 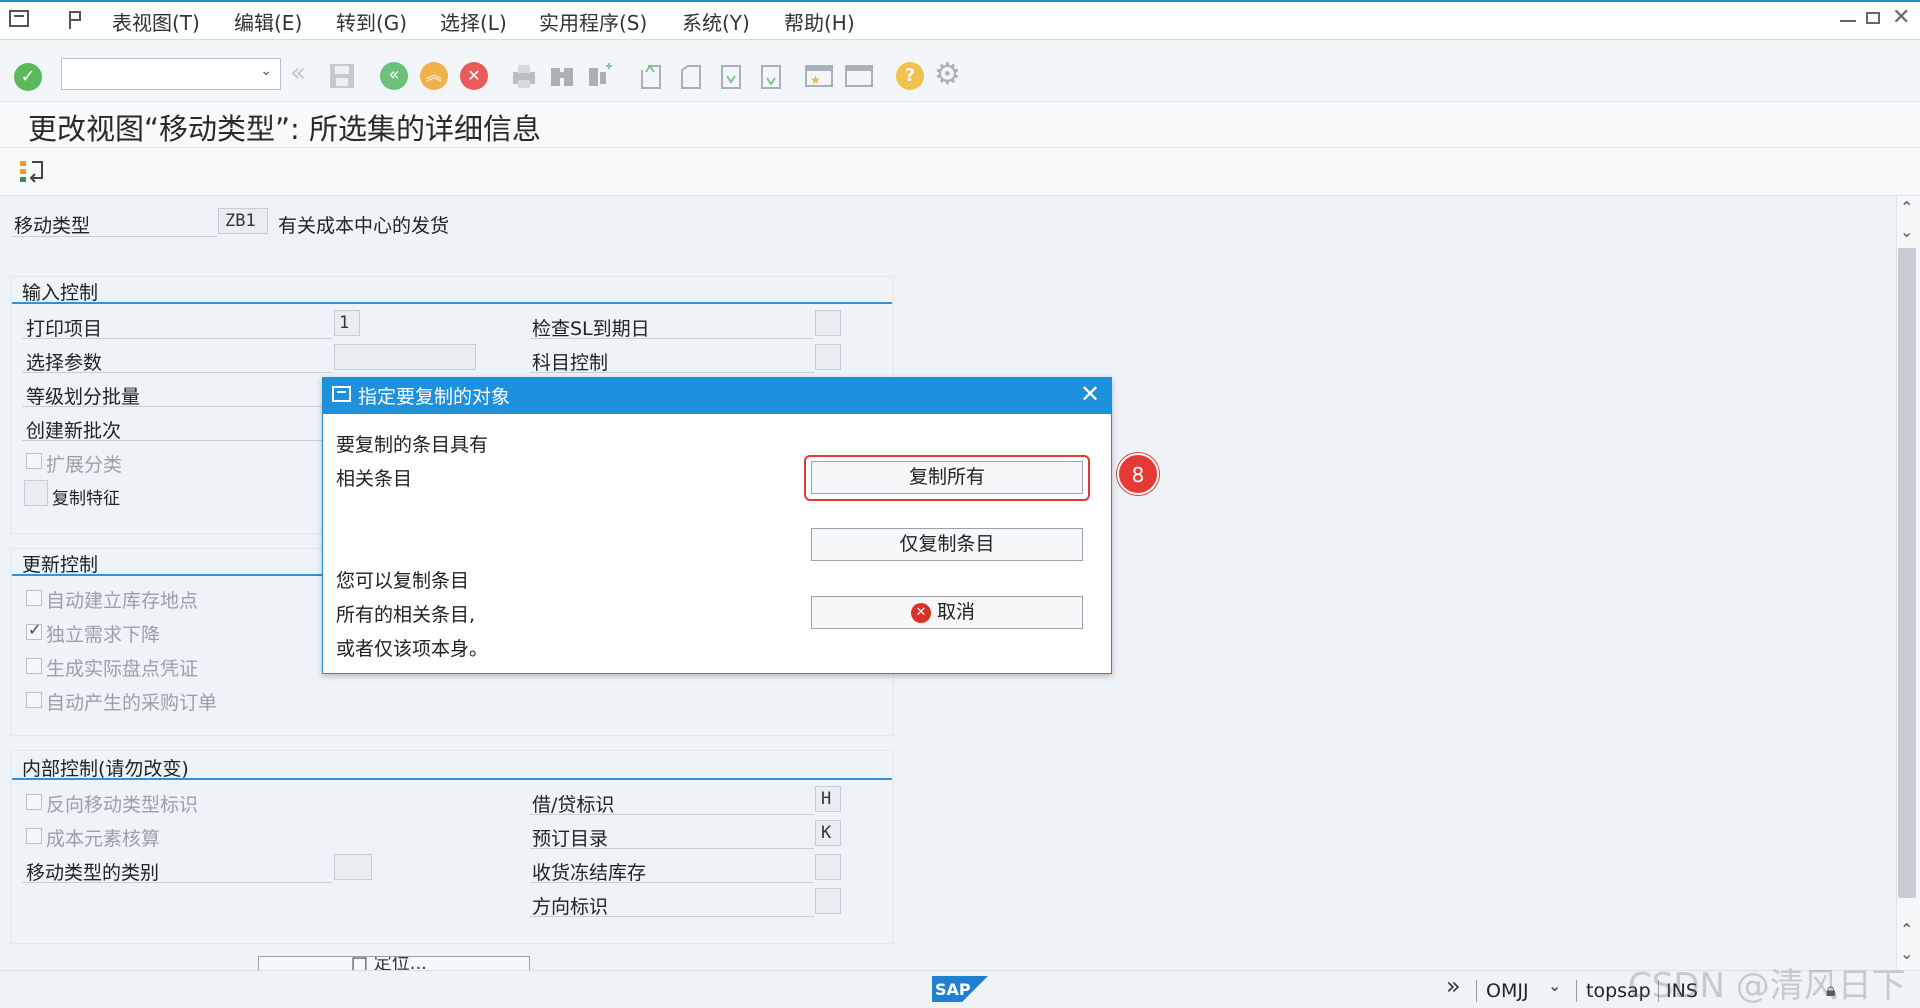 What do you see at coordinates (34, 666) in the screenshot?
I see `phys-inv-checkbox` at bounding box center [34, 666].